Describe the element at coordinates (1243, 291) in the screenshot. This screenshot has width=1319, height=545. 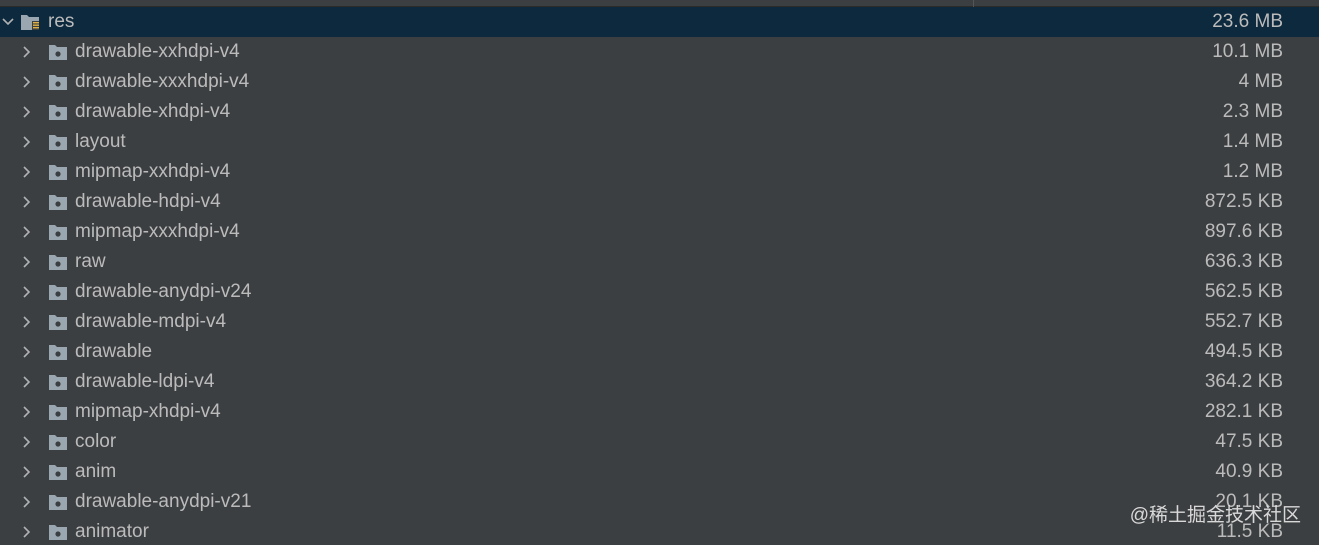
I see `tree-item-size: 562.5 KB` at that location.